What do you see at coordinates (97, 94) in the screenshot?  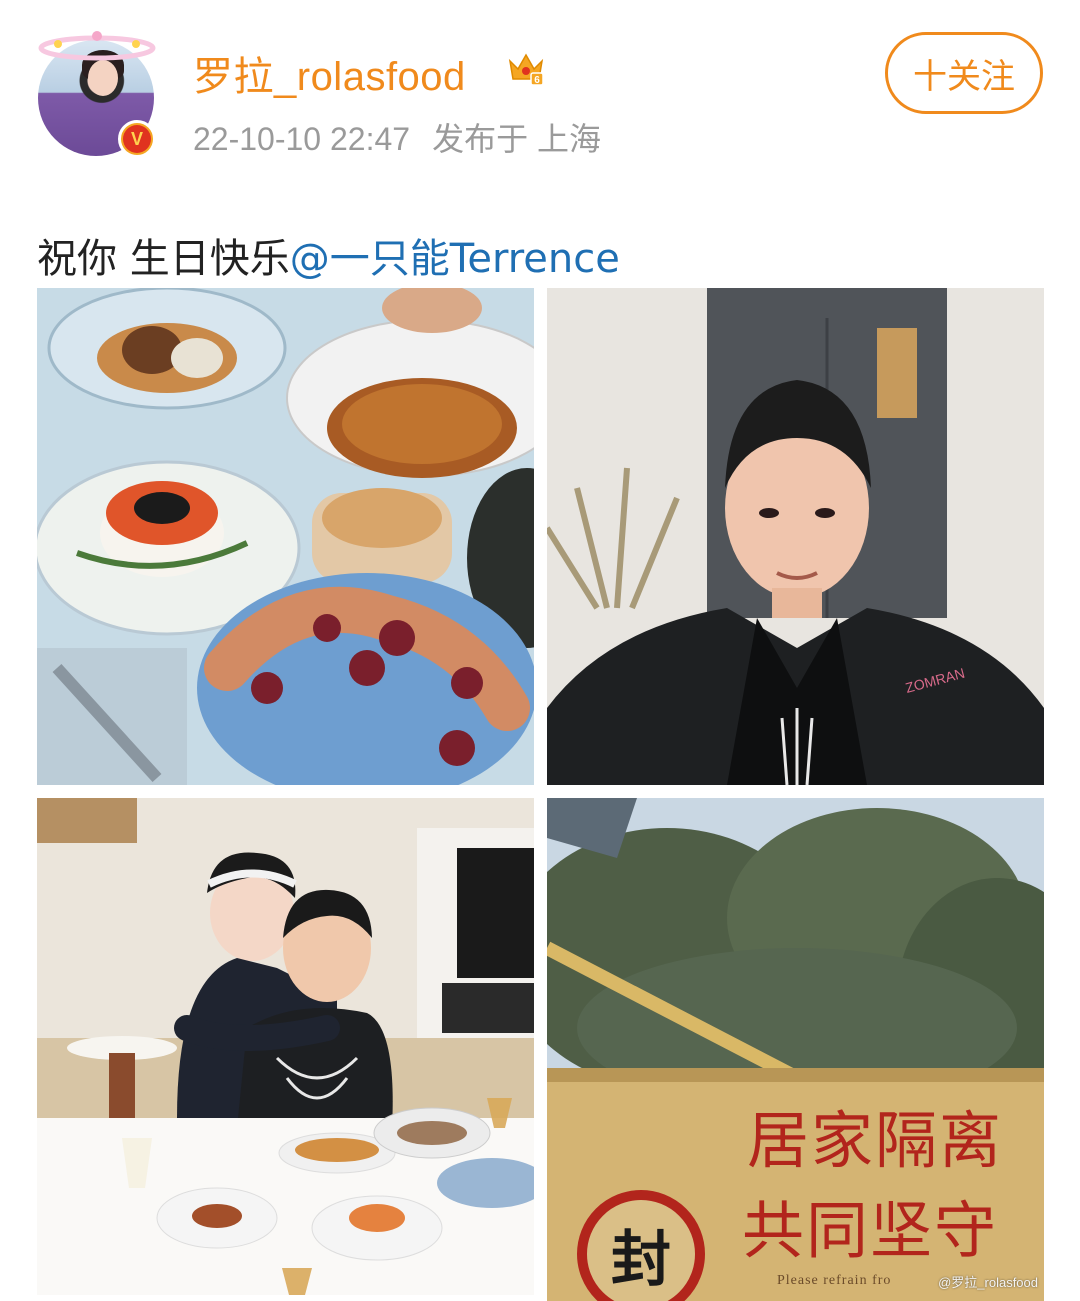 I see `avatar: V` at bounding box center [97, 94].